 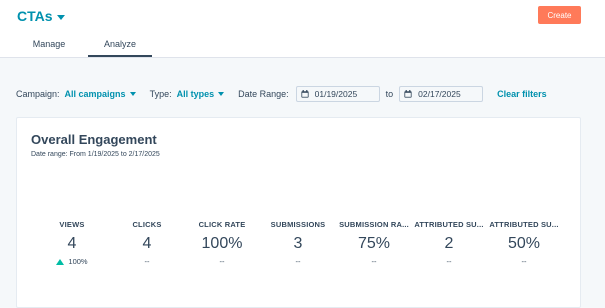 I want to click on metric-label: VIEWS, so click(x=72, y=224).